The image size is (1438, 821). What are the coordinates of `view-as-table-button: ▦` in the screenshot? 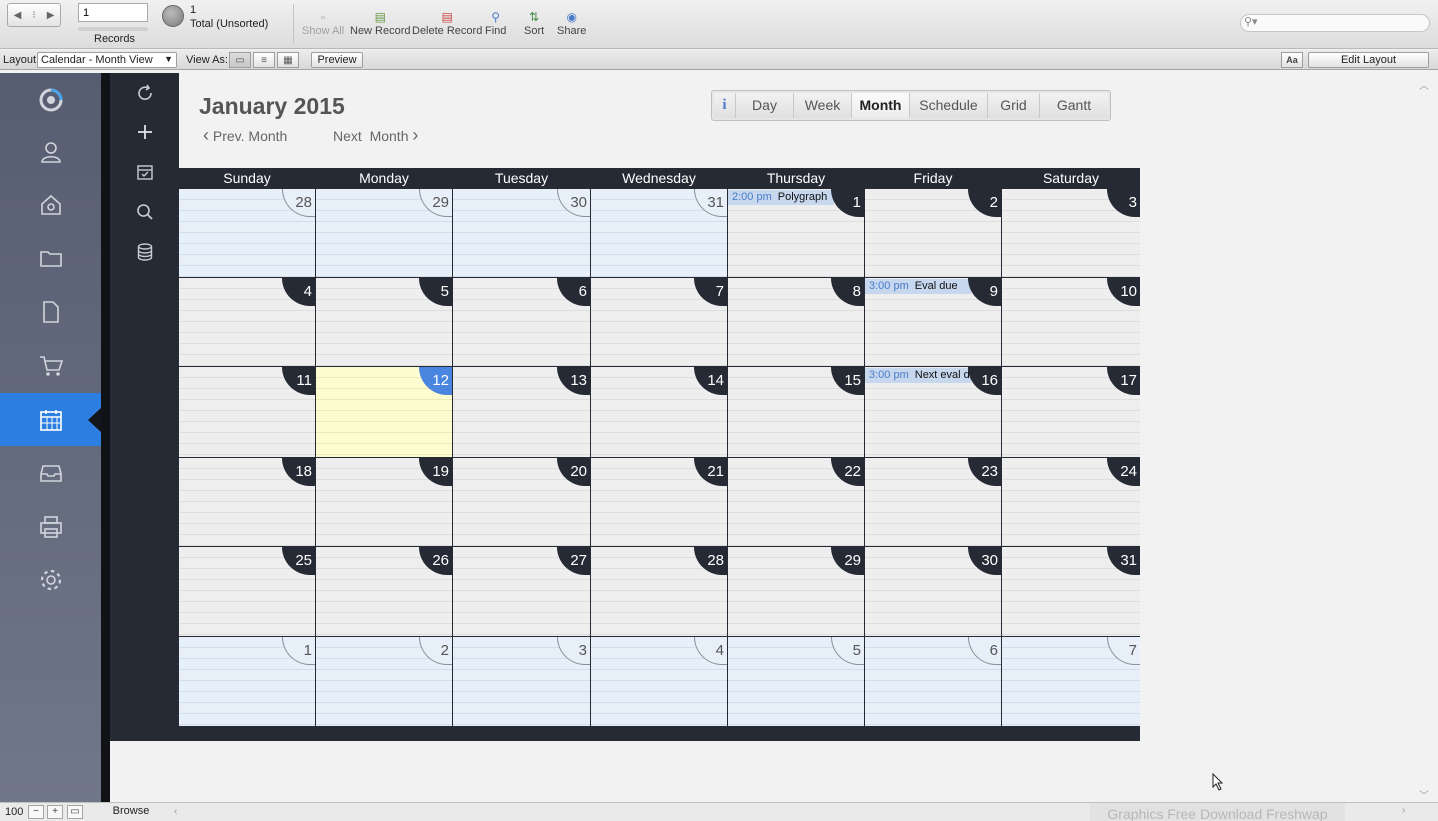 It's located at (288, 60).